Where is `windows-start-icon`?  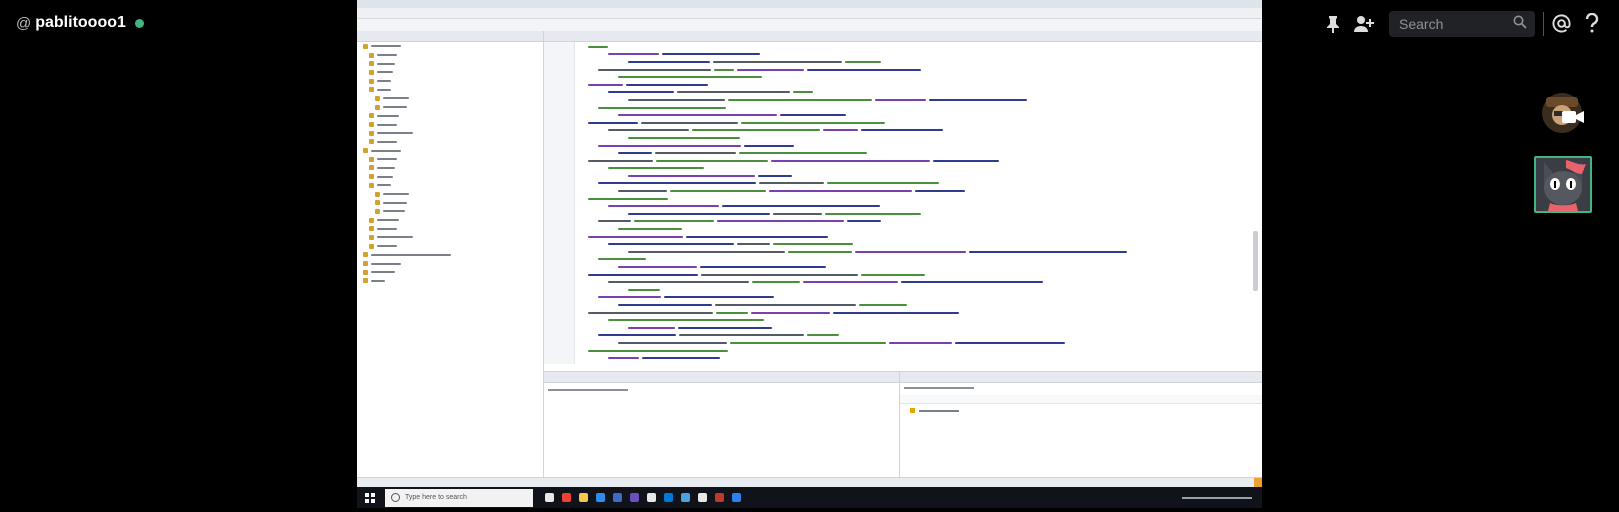
windows-start-icon is located at coordinates (370, 497).